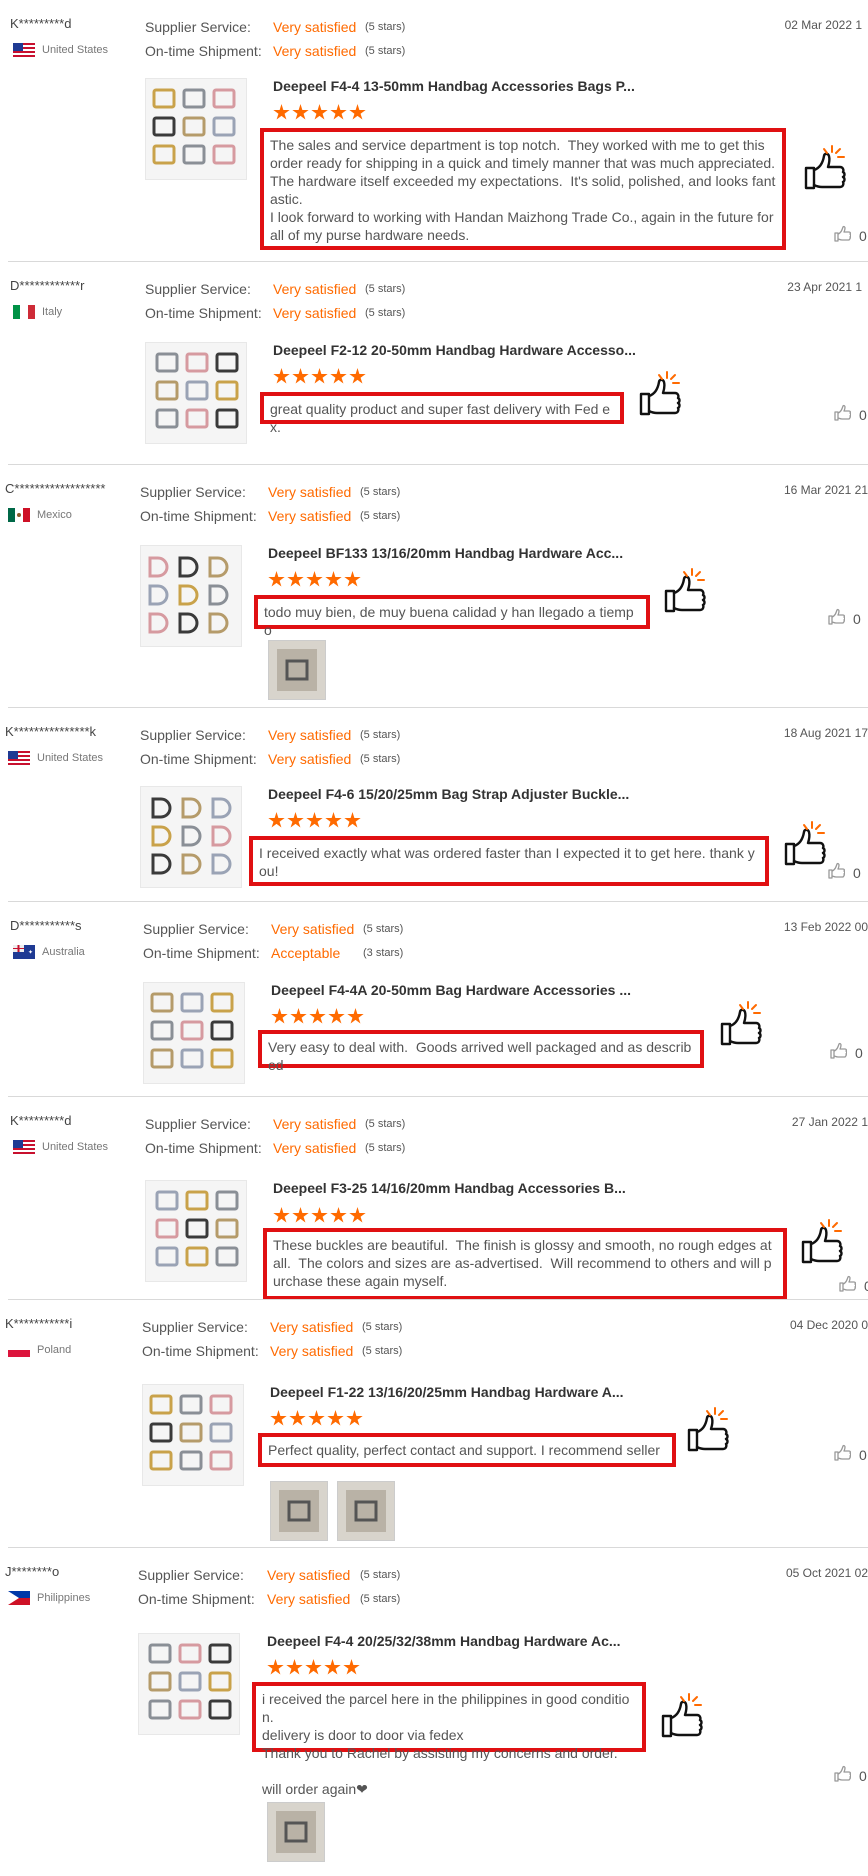 Image resolution: width=868 pixels, height=1876 pixels. What do you see at coordinates (296, 1832) in the screenshot?
I see `review-photo` at bounding box center [296, 1832].